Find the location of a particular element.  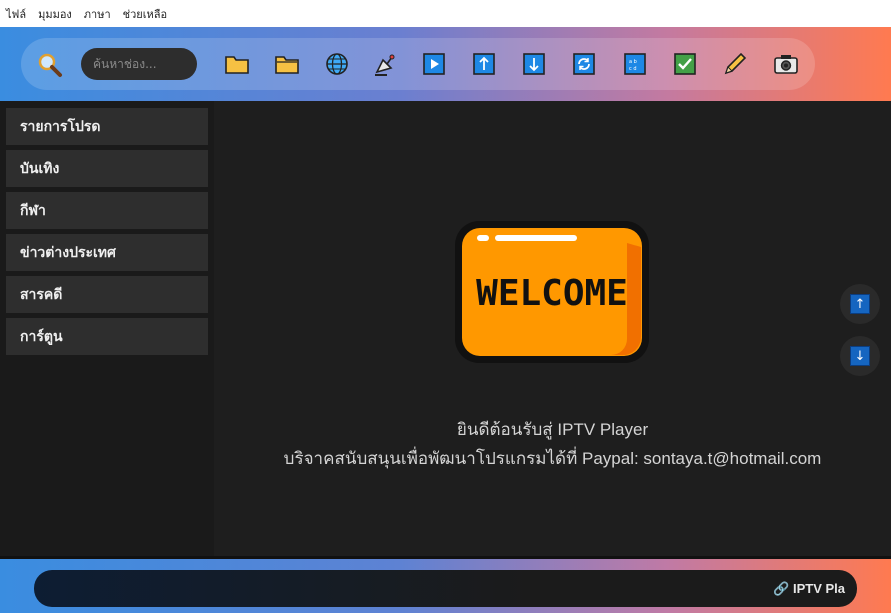

scroll-down-button: ↓ is located at coordinates (860, 356).